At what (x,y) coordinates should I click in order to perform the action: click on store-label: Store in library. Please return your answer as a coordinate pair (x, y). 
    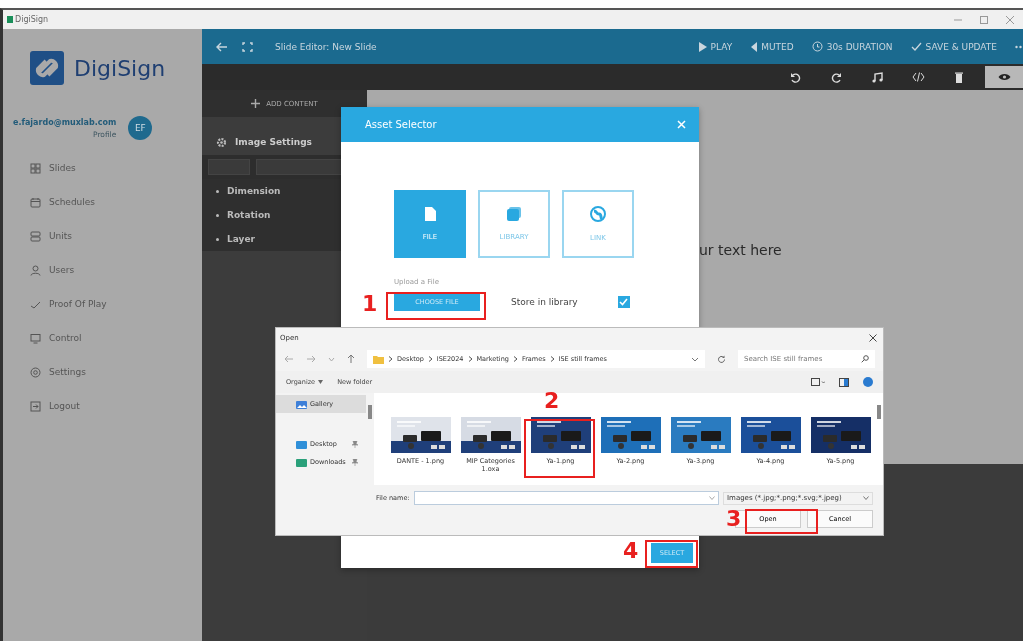
    Looking at the image, I should click on (544, 302).